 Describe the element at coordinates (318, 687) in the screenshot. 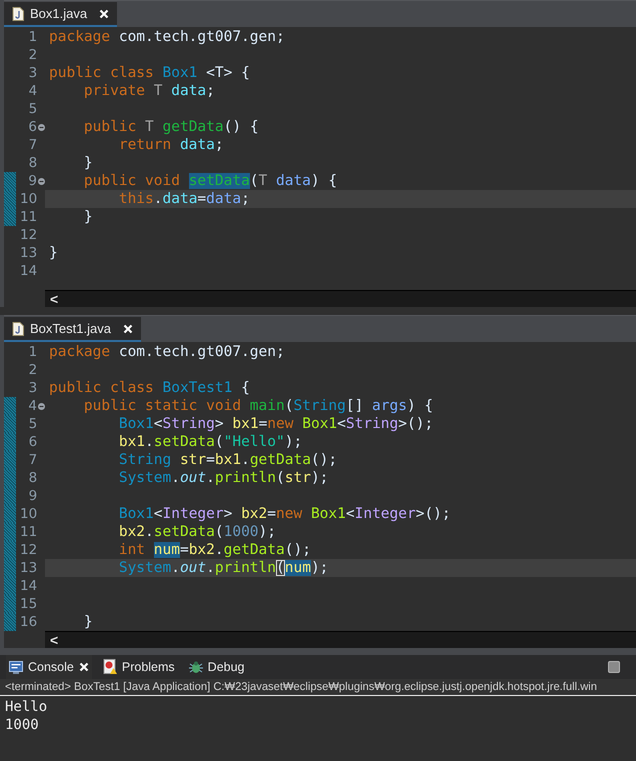

I see `process-status: <terminated> BoxTest1 [Java Application] C:₩23javaset₩eclipse₩plugins₩org.eclipse.justj.openjdk.hotspot.jre.full.win` at that location.